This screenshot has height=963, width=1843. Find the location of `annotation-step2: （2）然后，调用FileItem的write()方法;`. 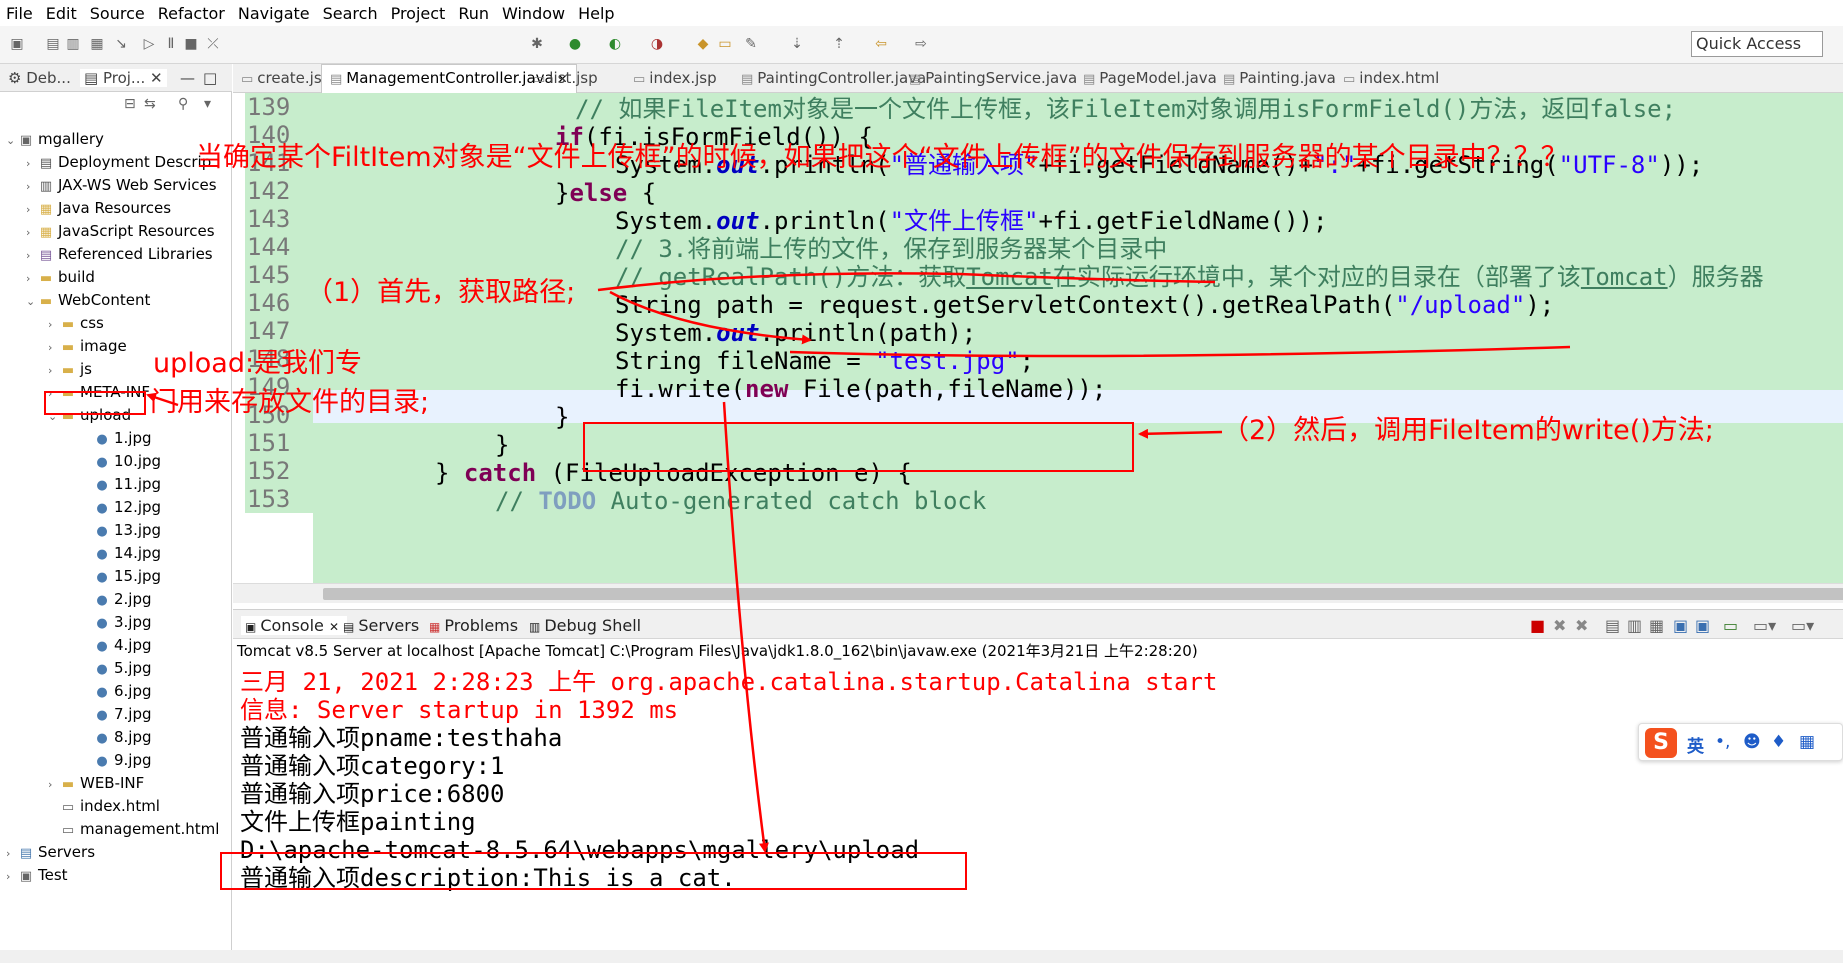

annotation-step2: （2）然后，调用FileItem的write()方法; is located at coordinates (1468, 430).